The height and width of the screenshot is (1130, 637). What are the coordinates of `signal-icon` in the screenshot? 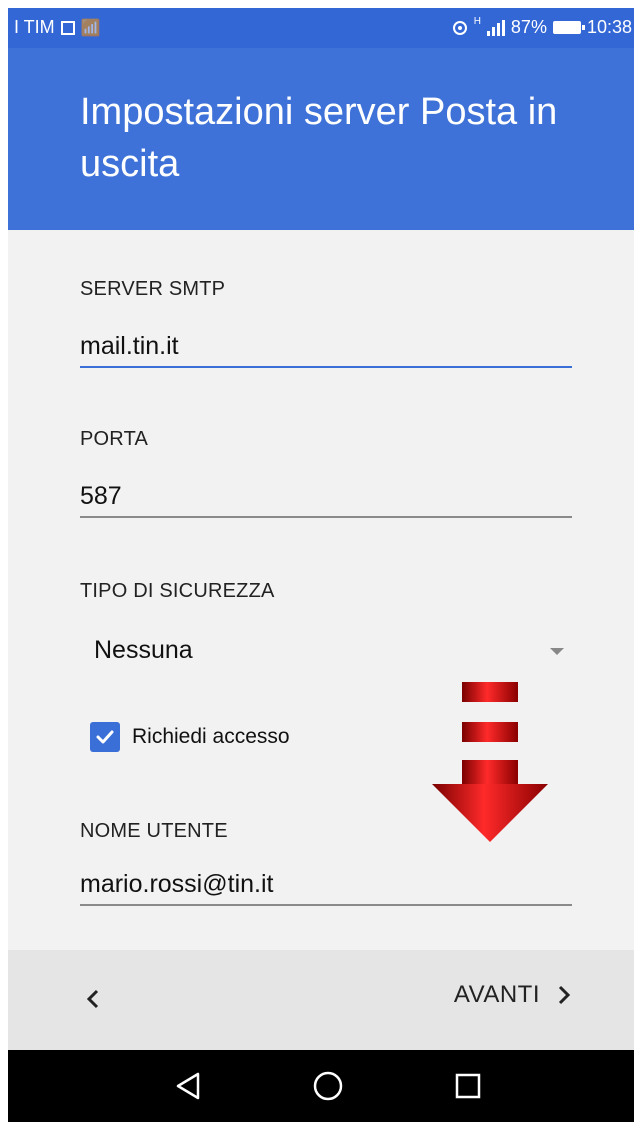 It's located at (495, 27).